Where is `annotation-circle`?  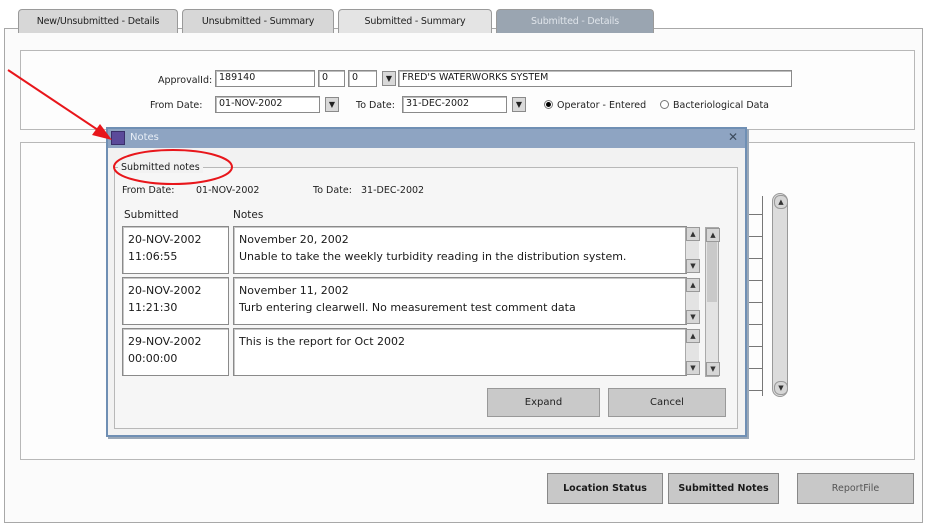 annotation-circle is located at coordinates (173, 167).